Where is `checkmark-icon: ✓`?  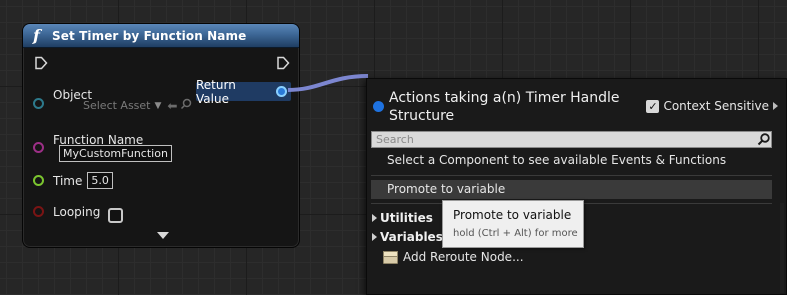 checkmark-icon: ✓ is located at coordinates (653, 106).